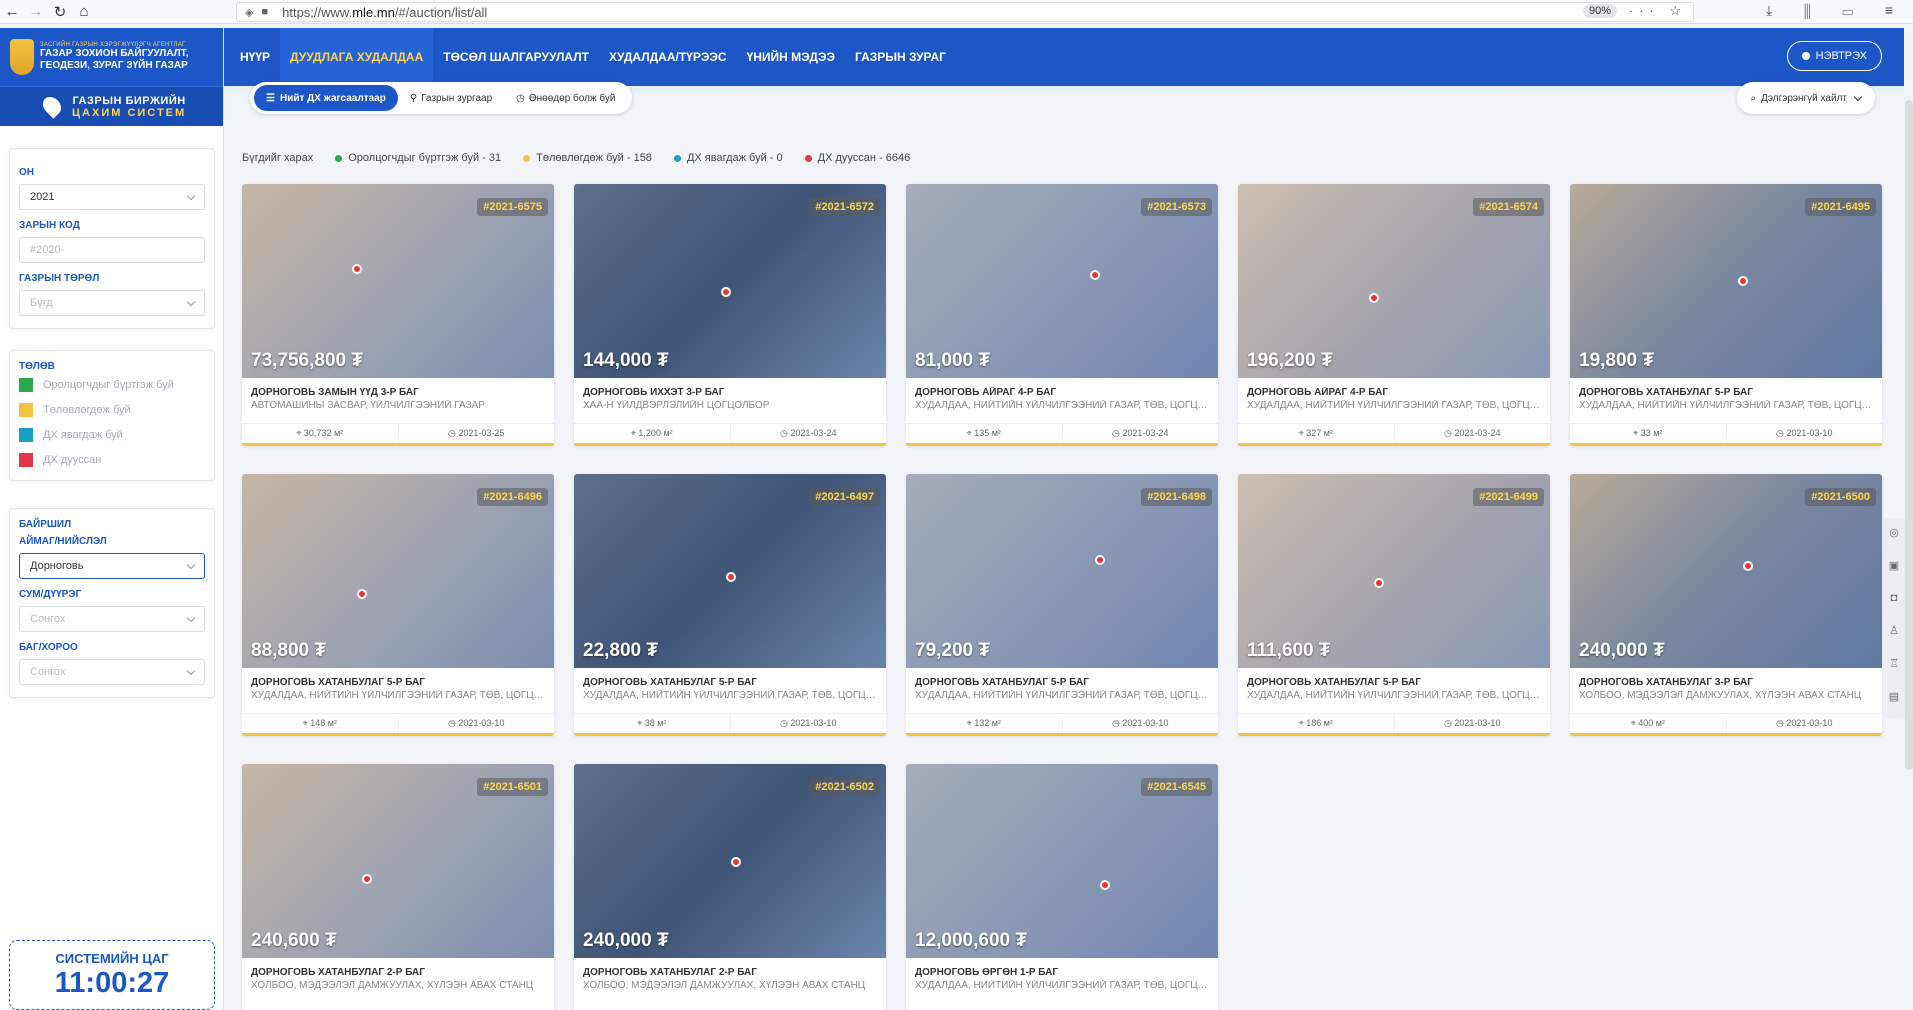 This screenshot has width=1913, height=1010. What do you see at coordinates (594, 158) in the screenshot?
I see `status-filter-planned: Төлөвлөгдөж буй - 158` at bounding box center [594, 158].